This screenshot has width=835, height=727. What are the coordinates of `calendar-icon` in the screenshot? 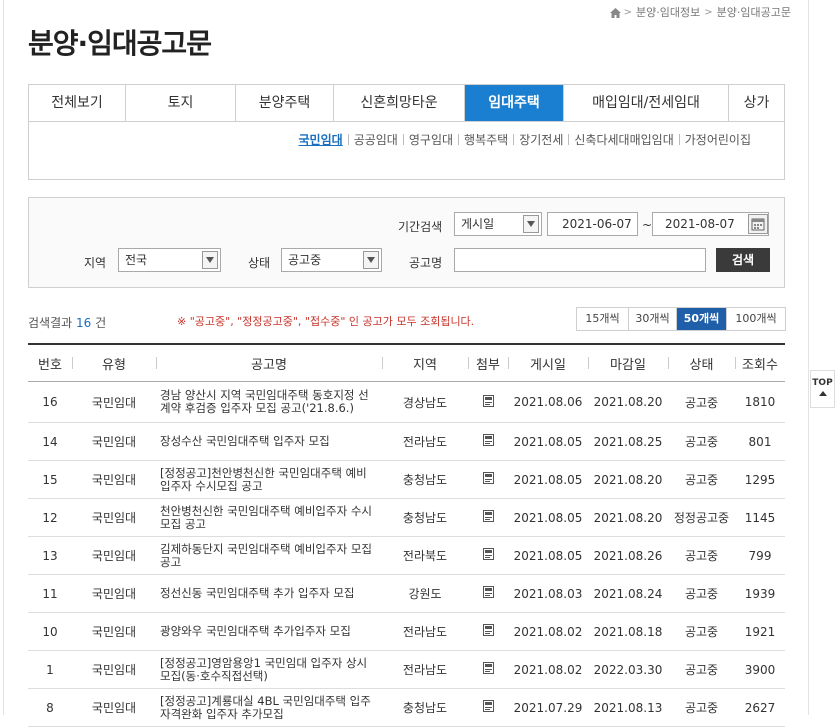 It's located at (758, 224).